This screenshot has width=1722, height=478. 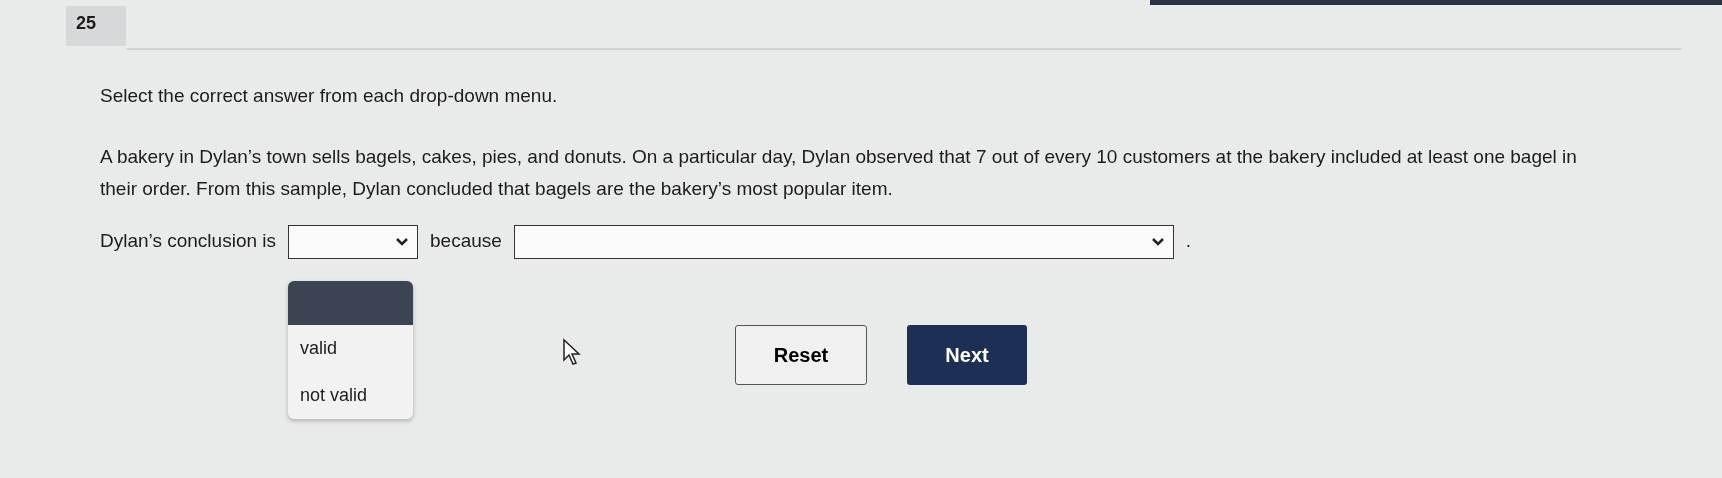 What do you see at coordinates (350, 348) in the screenshot?
I see `dropdown-option: valid` at bounding box center [350, 348].